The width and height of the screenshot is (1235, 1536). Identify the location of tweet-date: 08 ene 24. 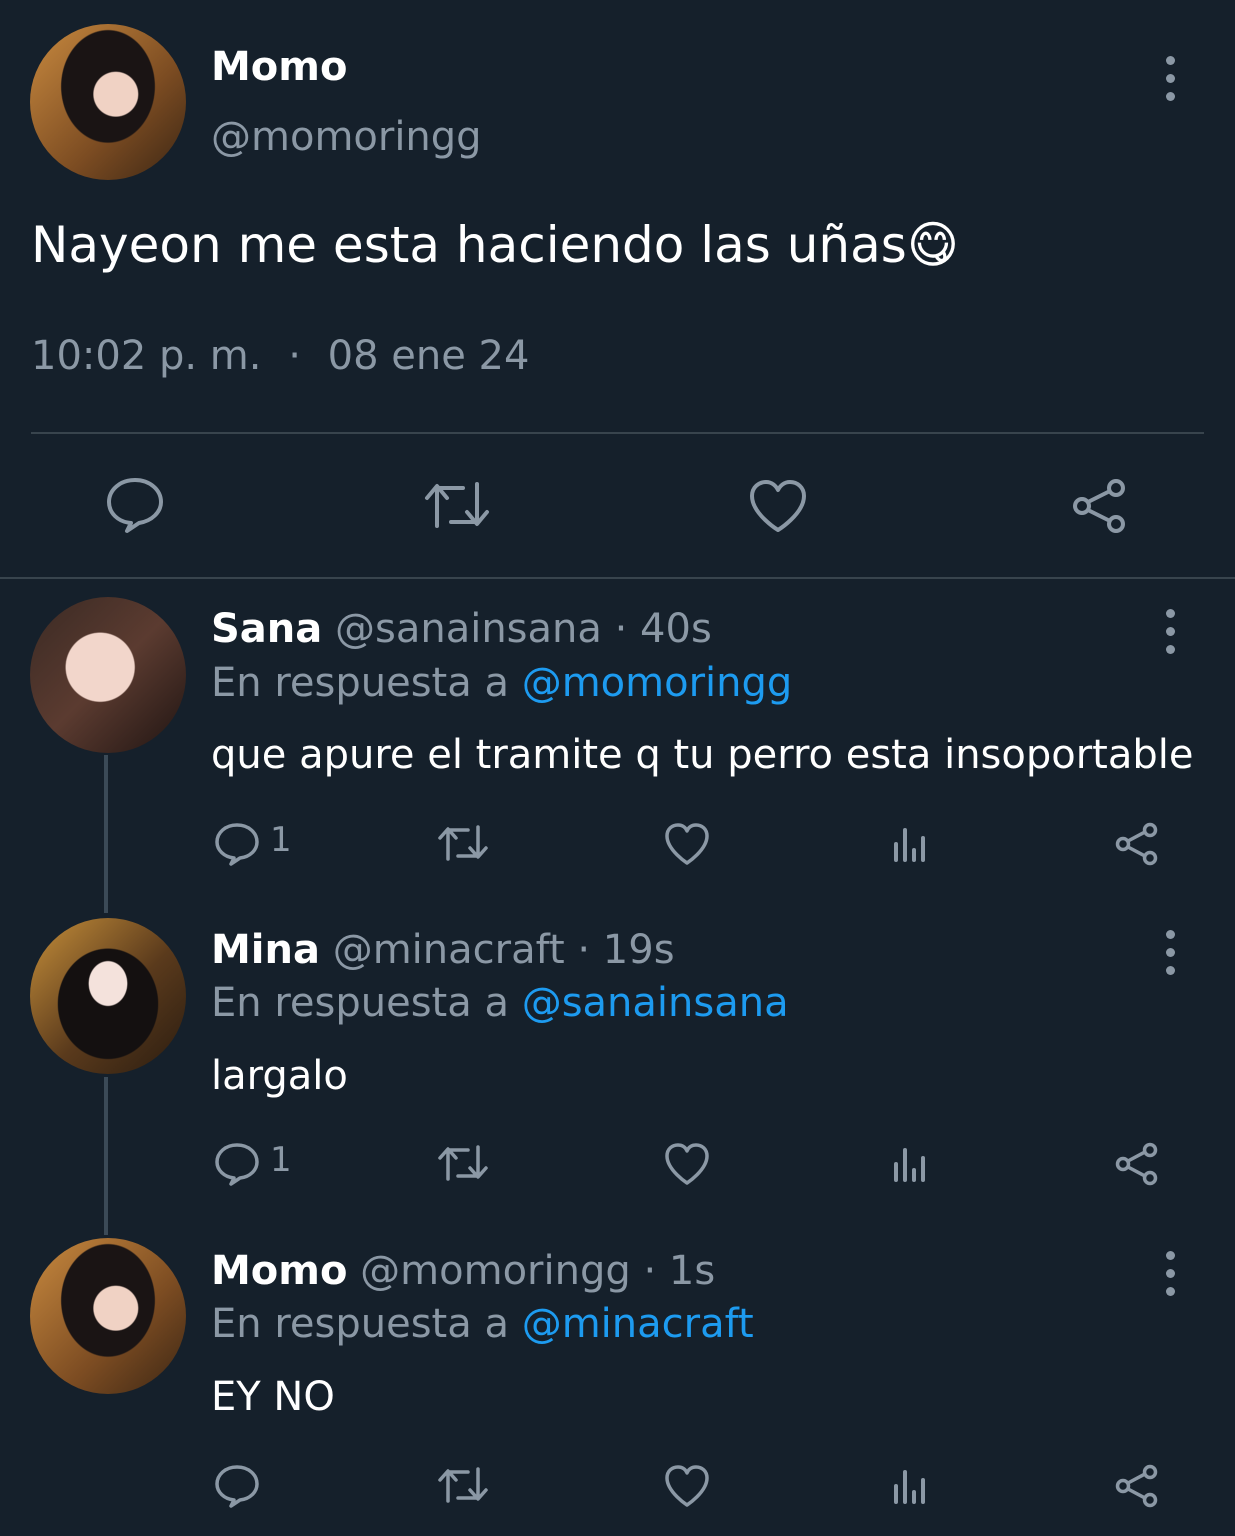
(429, 356).